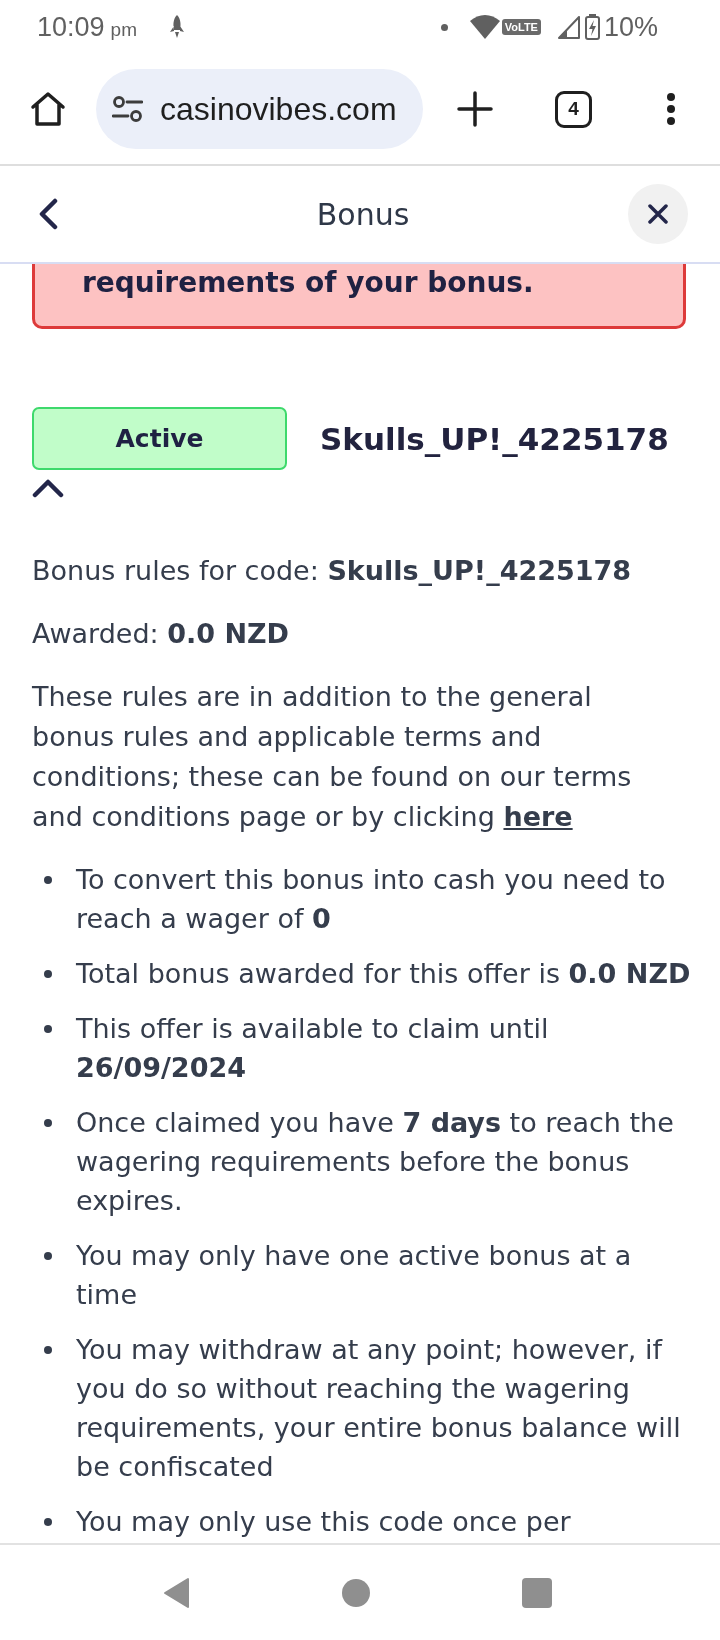 This screenshot has height=1640, width=720. I want to click on signal-icon, so click(568, 27).